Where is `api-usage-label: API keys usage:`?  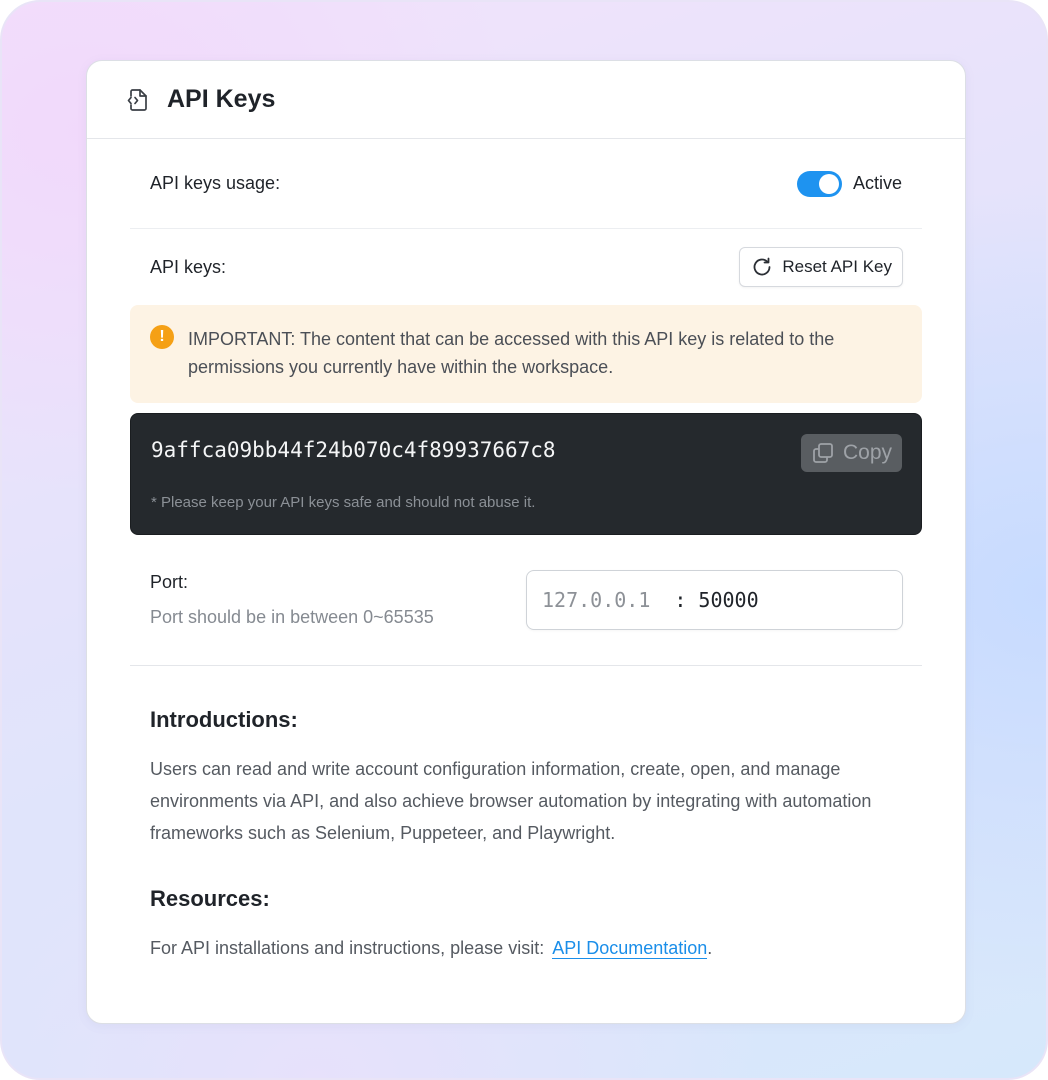
api-usage-label: API keys usage: is located at coordinates (215, 183).